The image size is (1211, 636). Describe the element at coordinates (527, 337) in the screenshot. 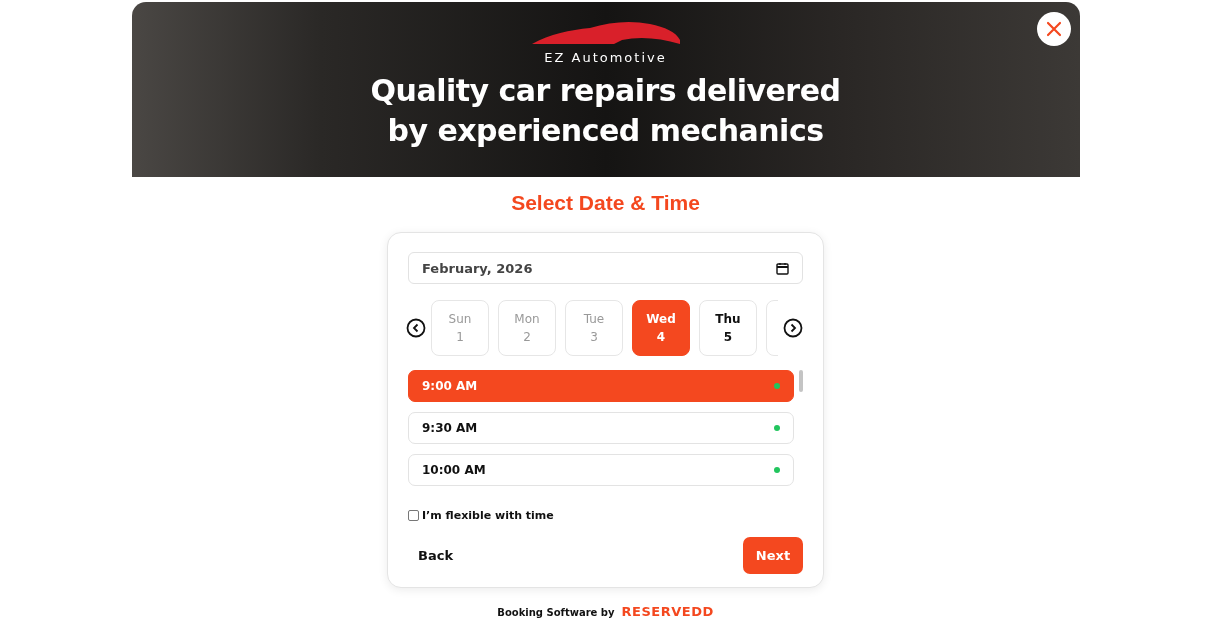

I see `date-number: 2` at that location.